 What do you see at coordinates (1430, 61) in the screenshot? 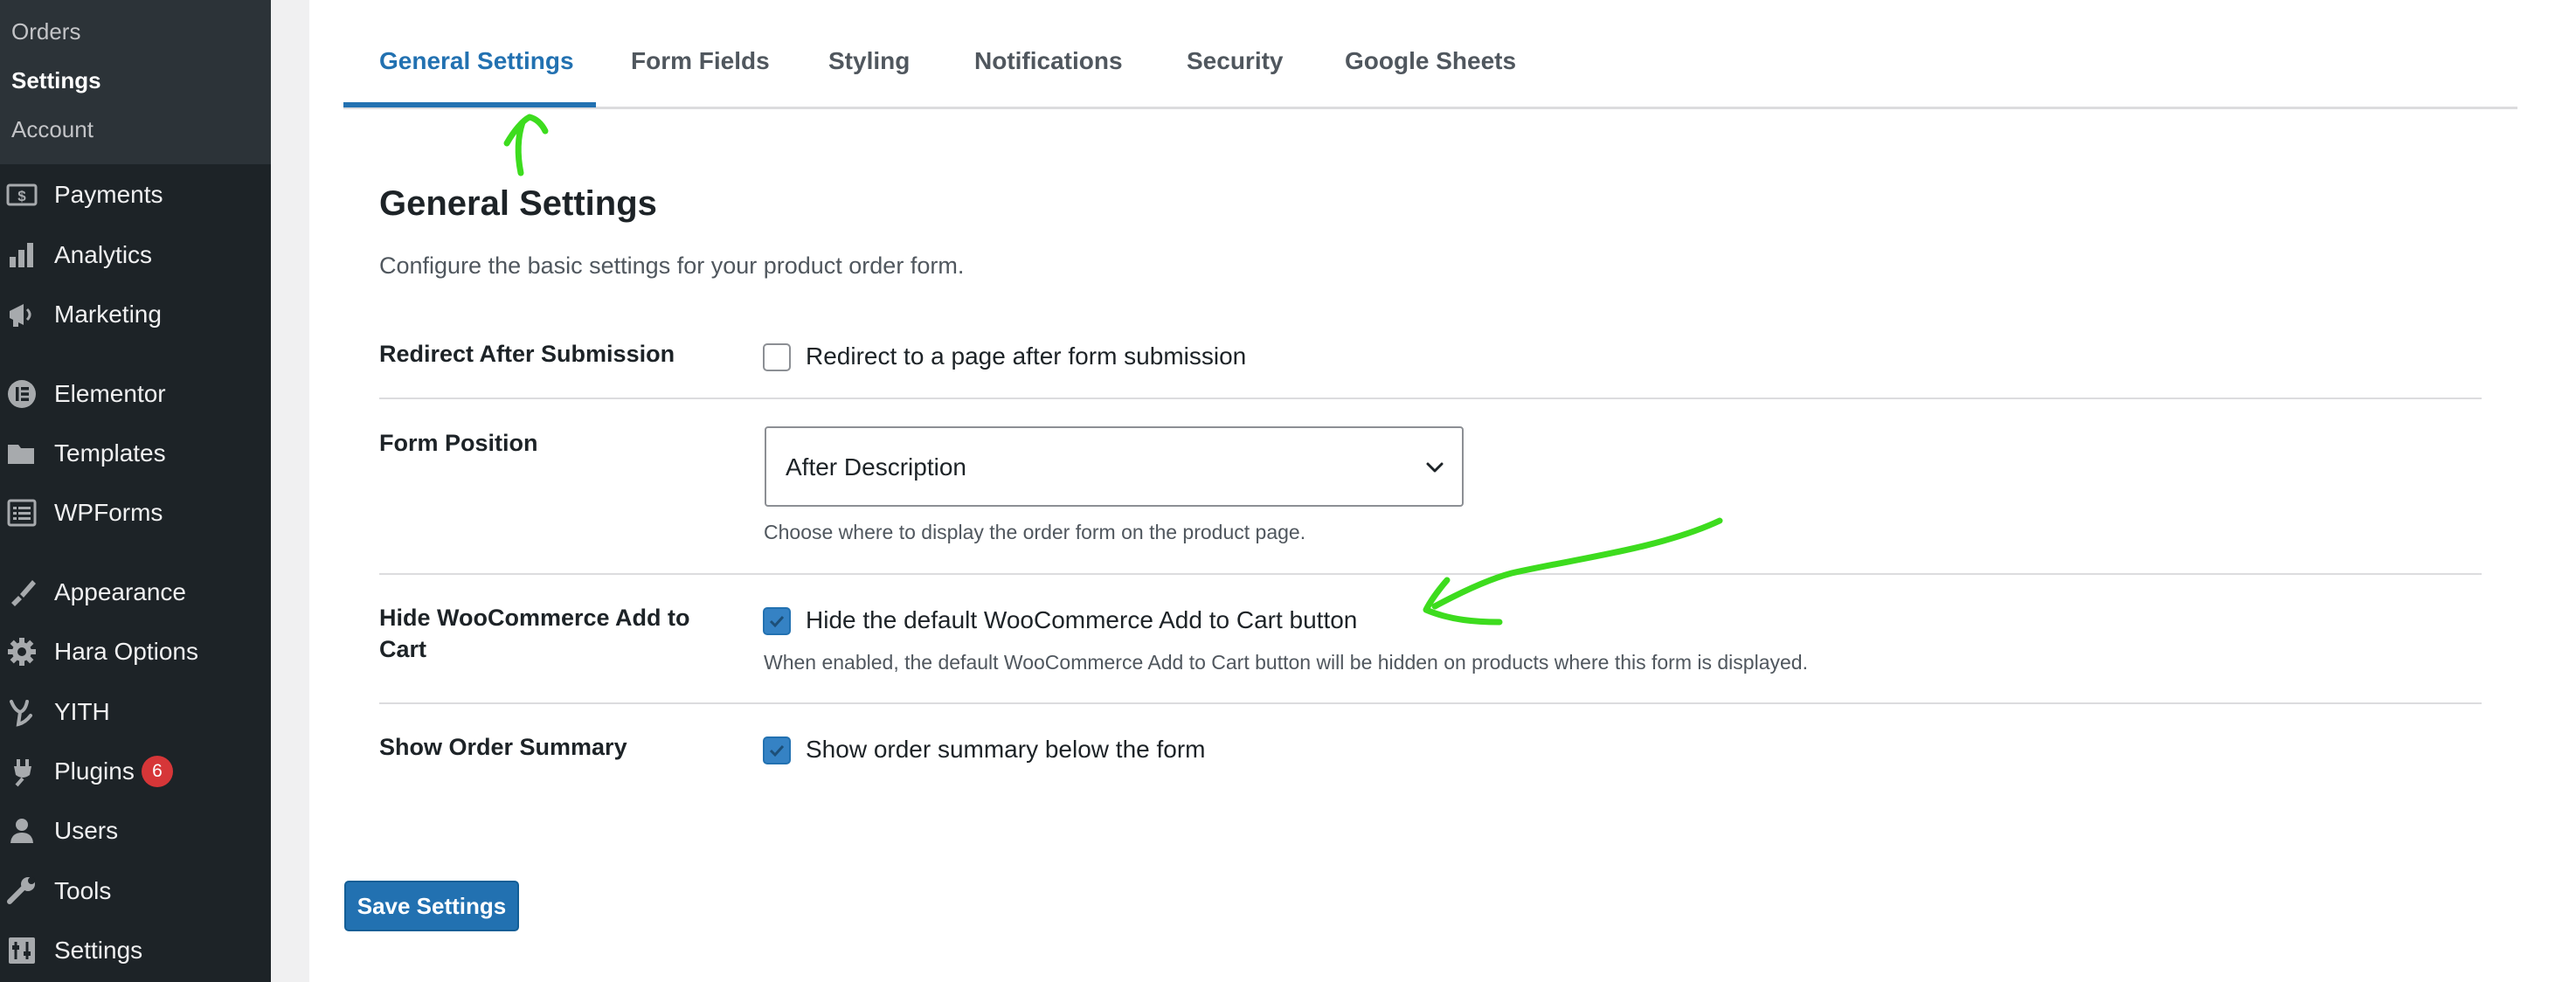
I see `tab-google-sheets: Google Sheets` at bounding box center [1430, 61].